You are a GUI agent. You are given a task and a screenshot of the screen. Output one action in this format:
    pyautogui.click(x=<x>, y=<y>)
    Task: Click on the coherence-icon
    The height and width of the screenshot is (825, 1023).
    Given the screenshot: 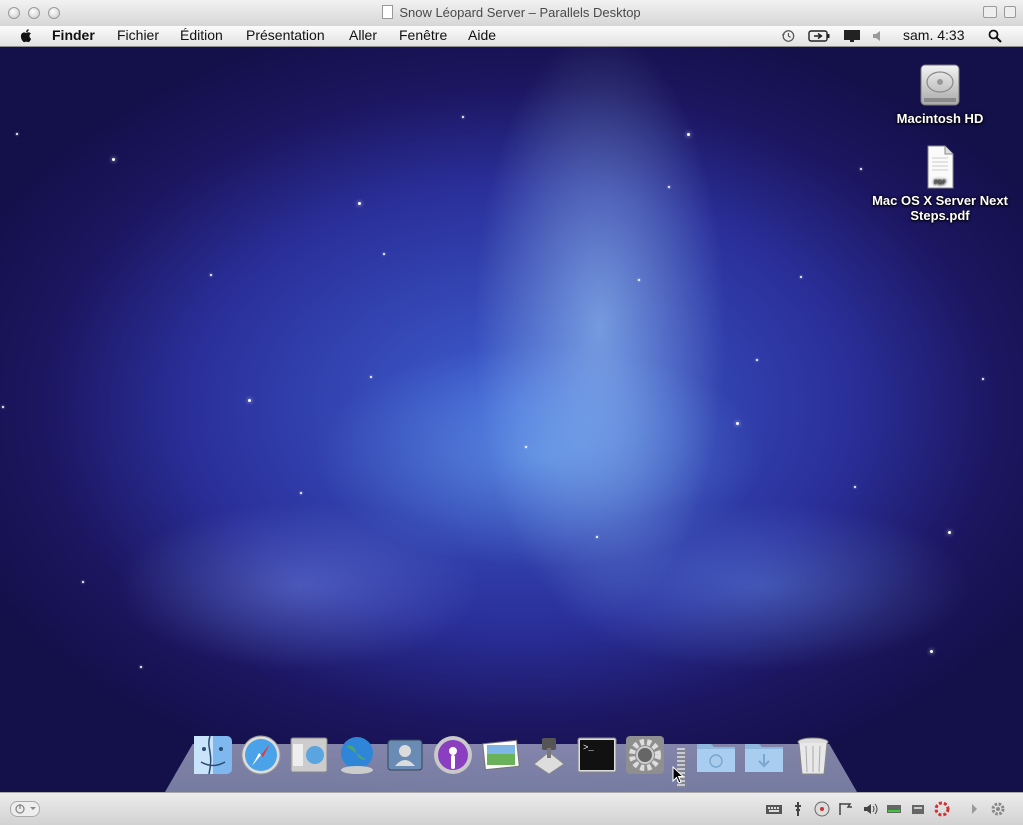 What is the action you would take?
    pyautogui.click(x=990, y=12)
    